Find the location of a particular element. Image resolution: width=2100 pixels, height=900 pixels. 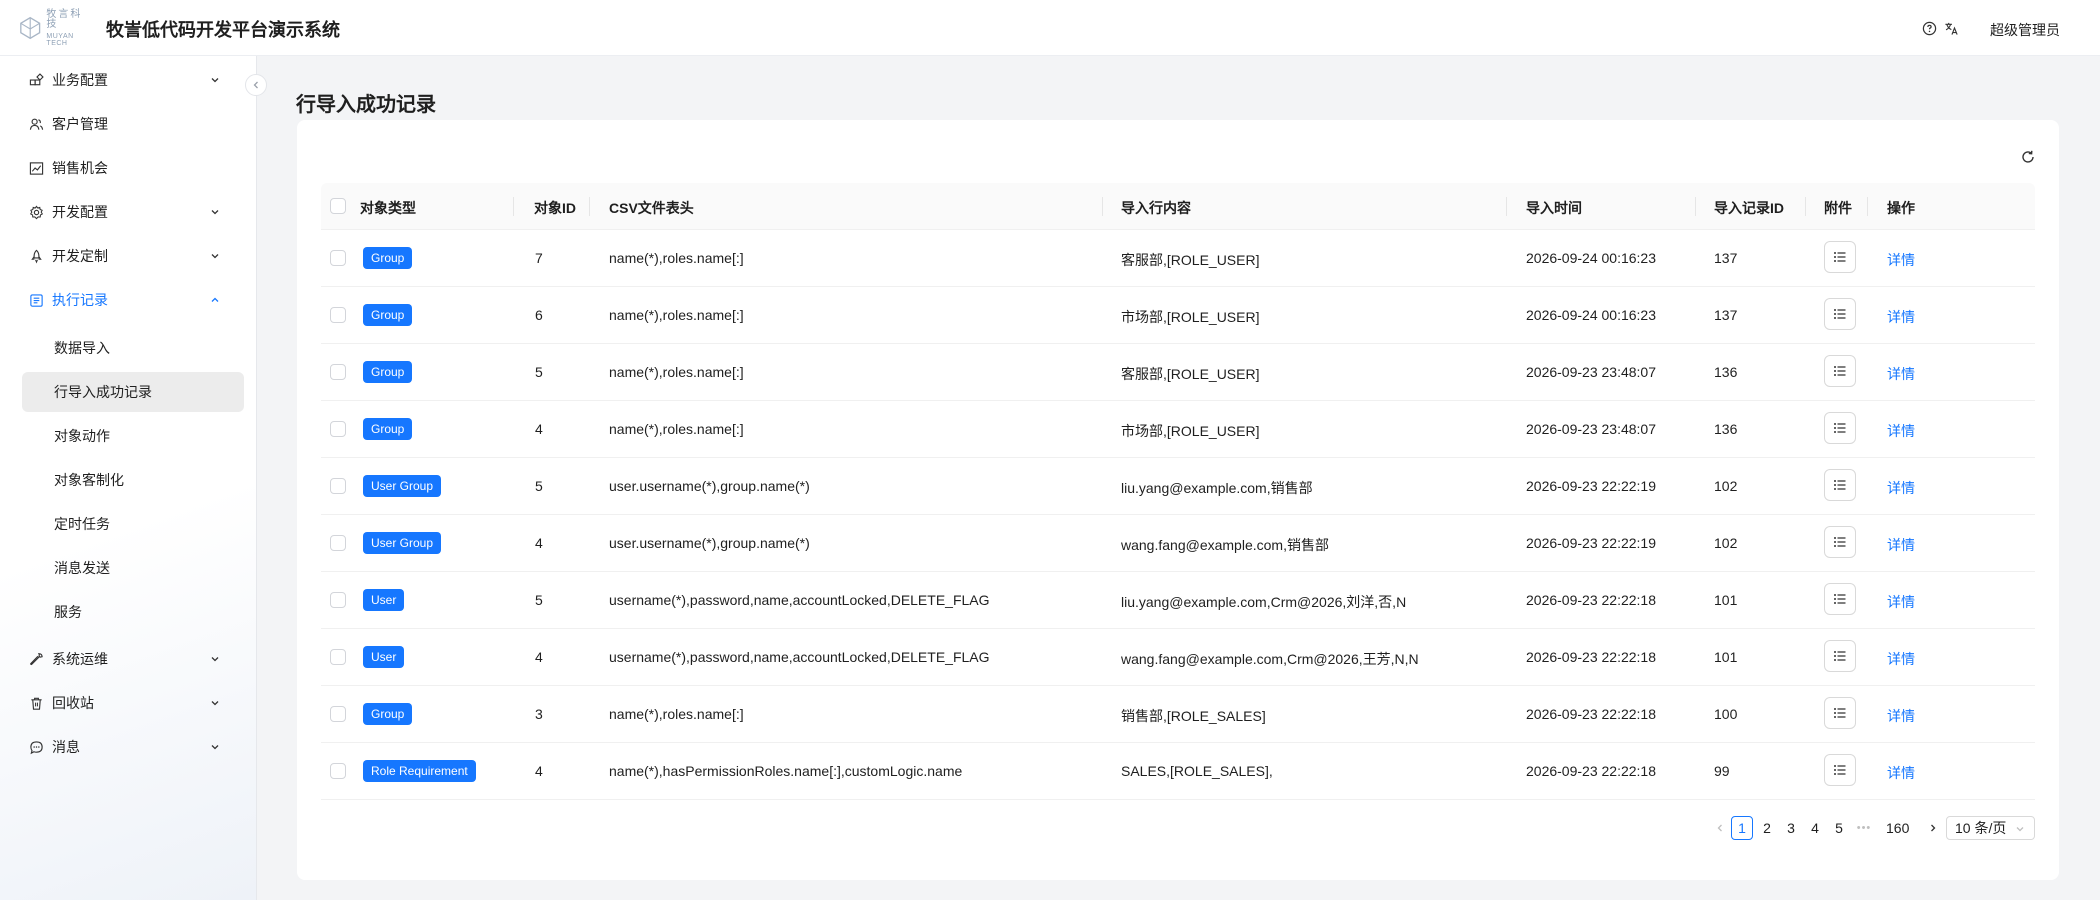

column-header-actions: 操作 is located at coordinates (1901, 208).